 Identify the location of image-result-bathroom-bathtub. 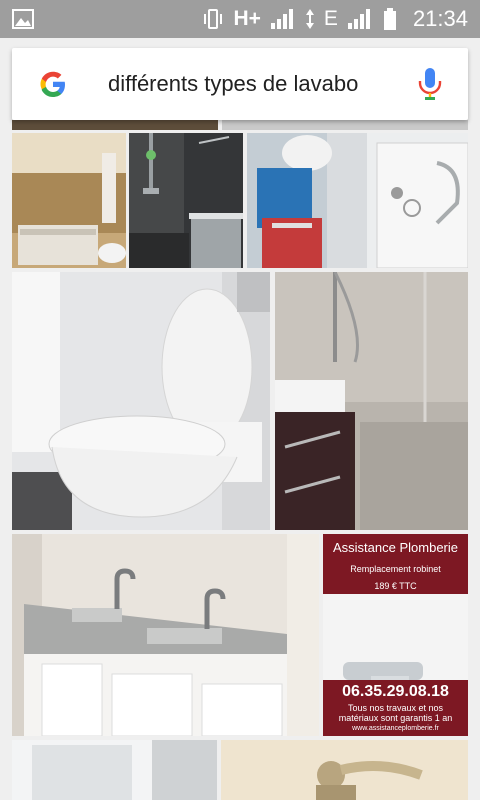
(69, 200).